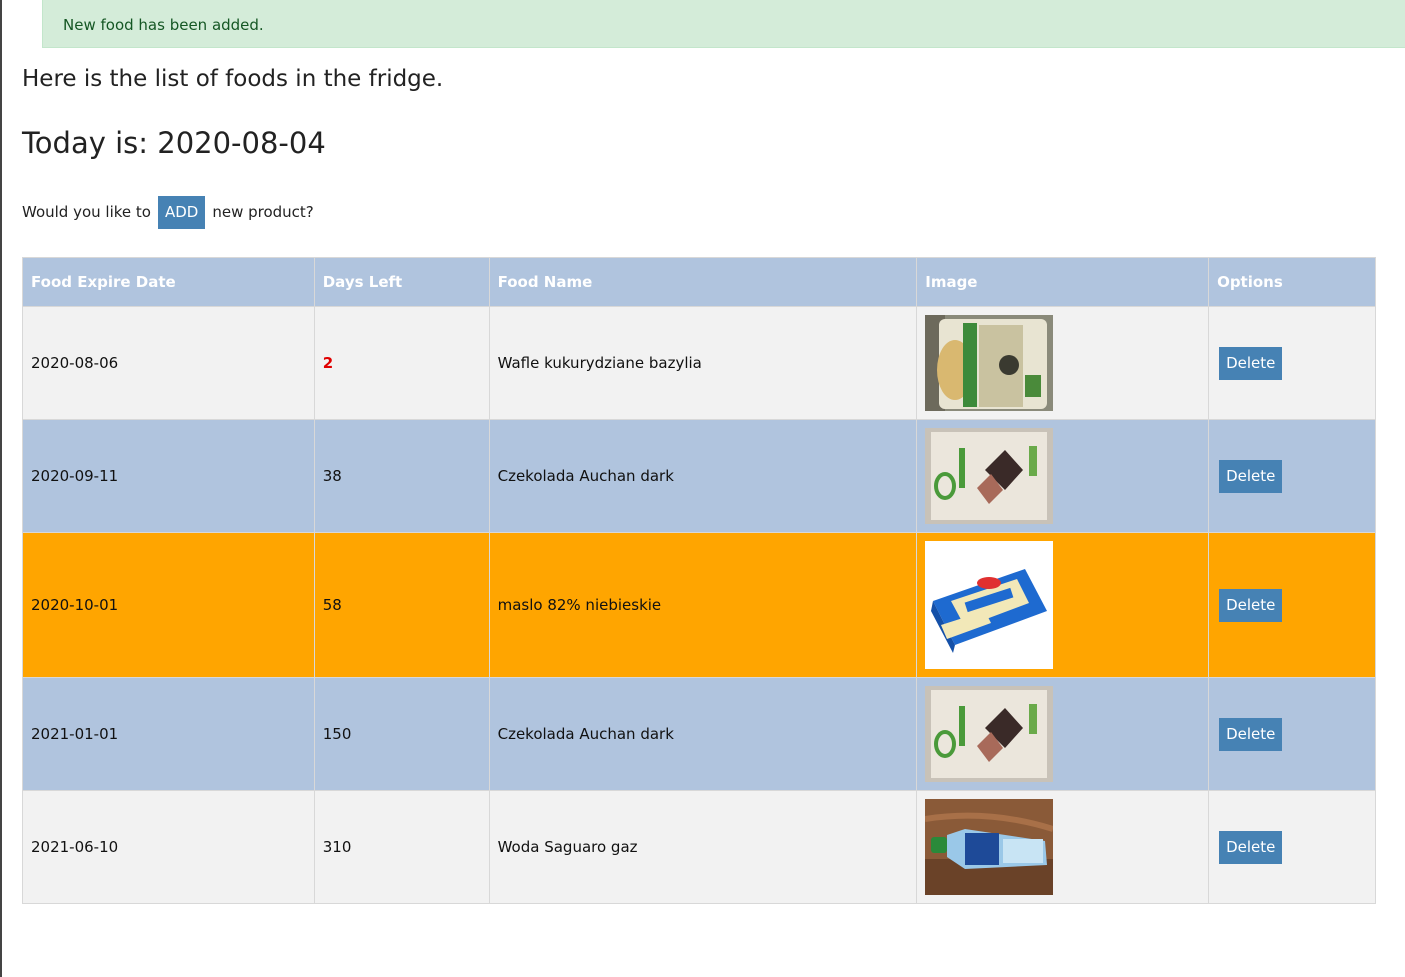  What do you see at coordinates (989, 605) in the screenshot?
I see `butter-image` at bounding box center [989, 605].